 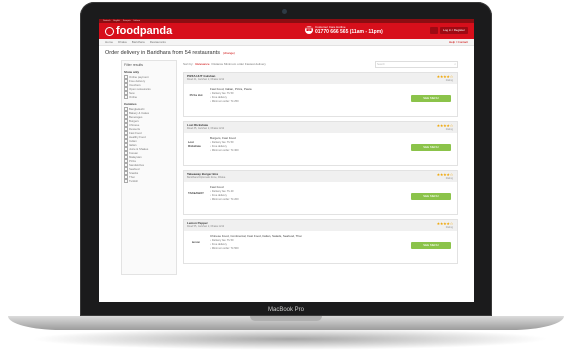 What do you see at coordinates (127, 21) in the screenshot?
I see `language-link: Français` at bounding box center [127, 21].